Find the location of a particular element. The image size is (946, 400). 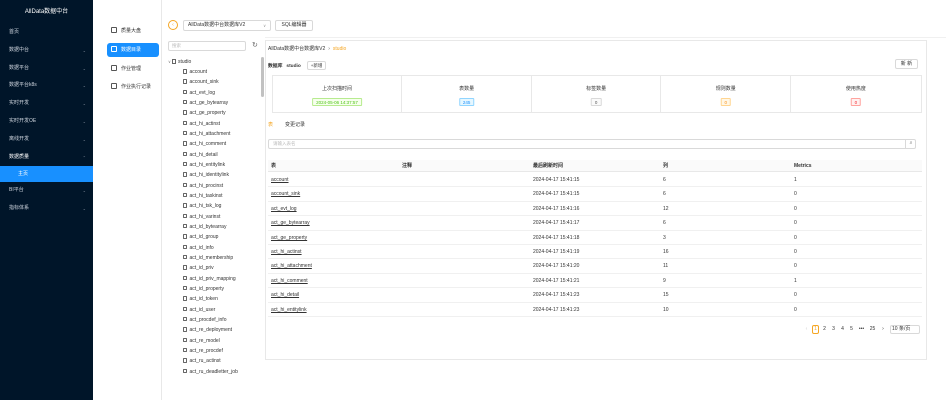

table-name-link: act_ge_bytearray is located at coordinates (290, 223).